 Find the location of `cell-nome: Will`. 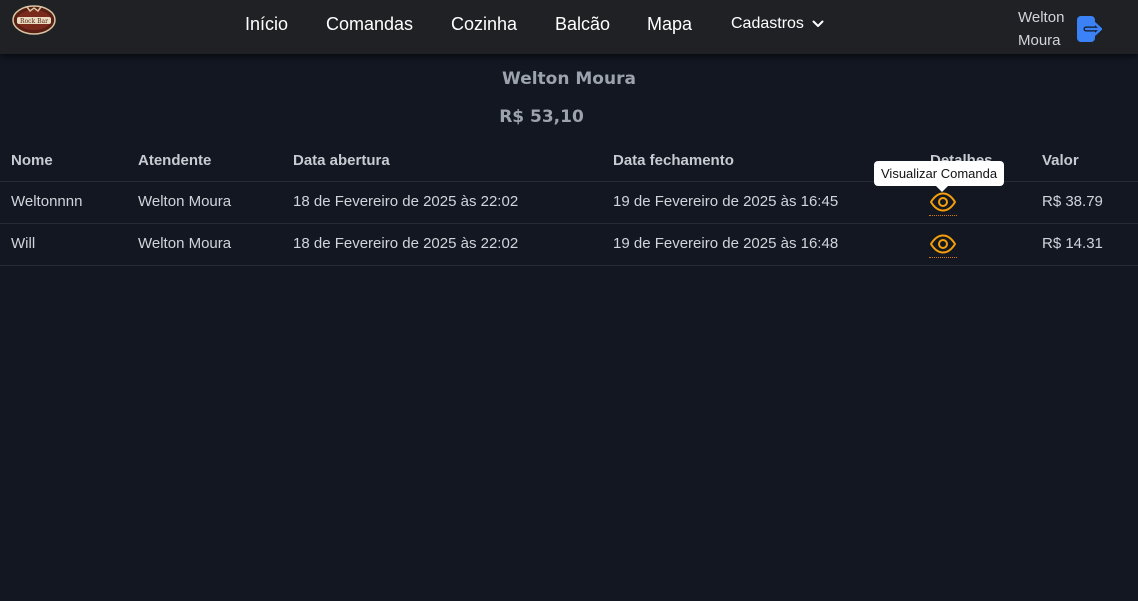

cell-nome: Will is located at coordinates (23, 243).